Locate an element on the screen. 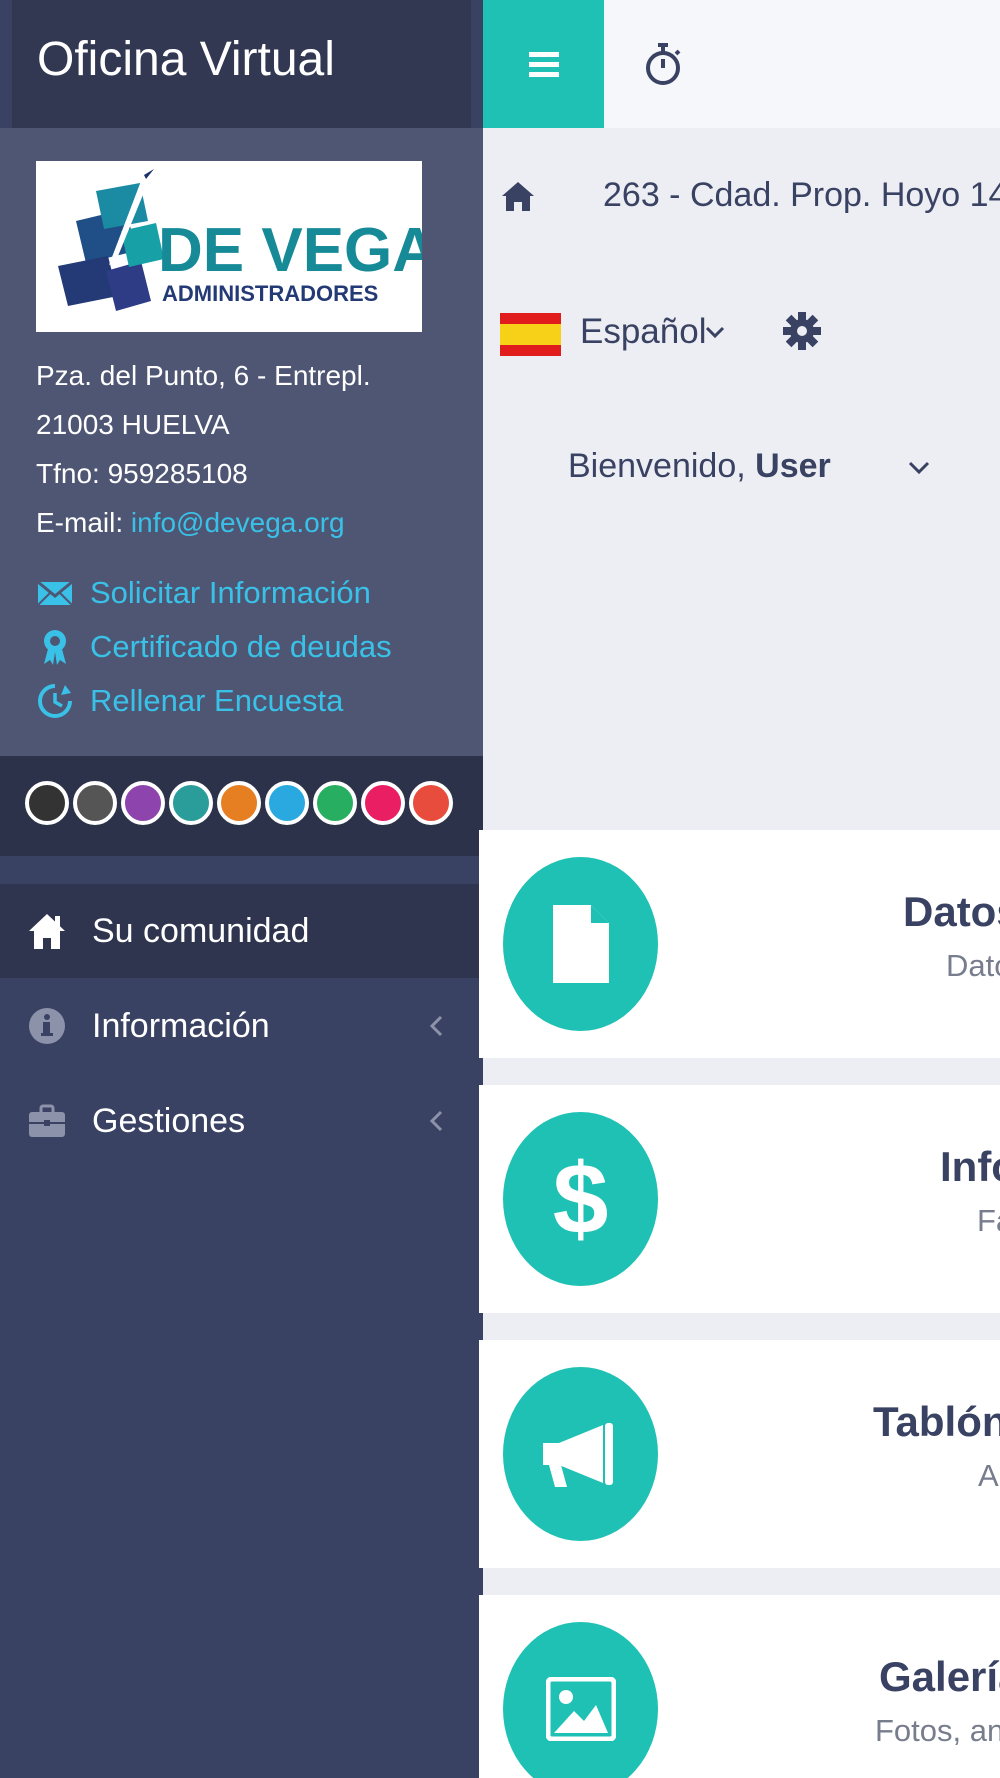 This screenshot has width=1000, height=1778. swatch-orange is located at coordinates (239, 803).